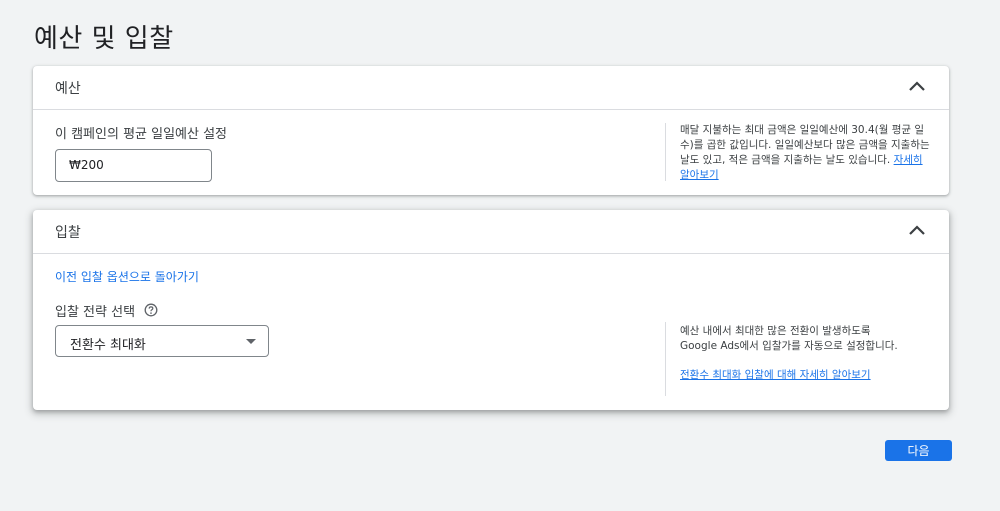  I want to click on next-button: 다음, so click(918, 450).